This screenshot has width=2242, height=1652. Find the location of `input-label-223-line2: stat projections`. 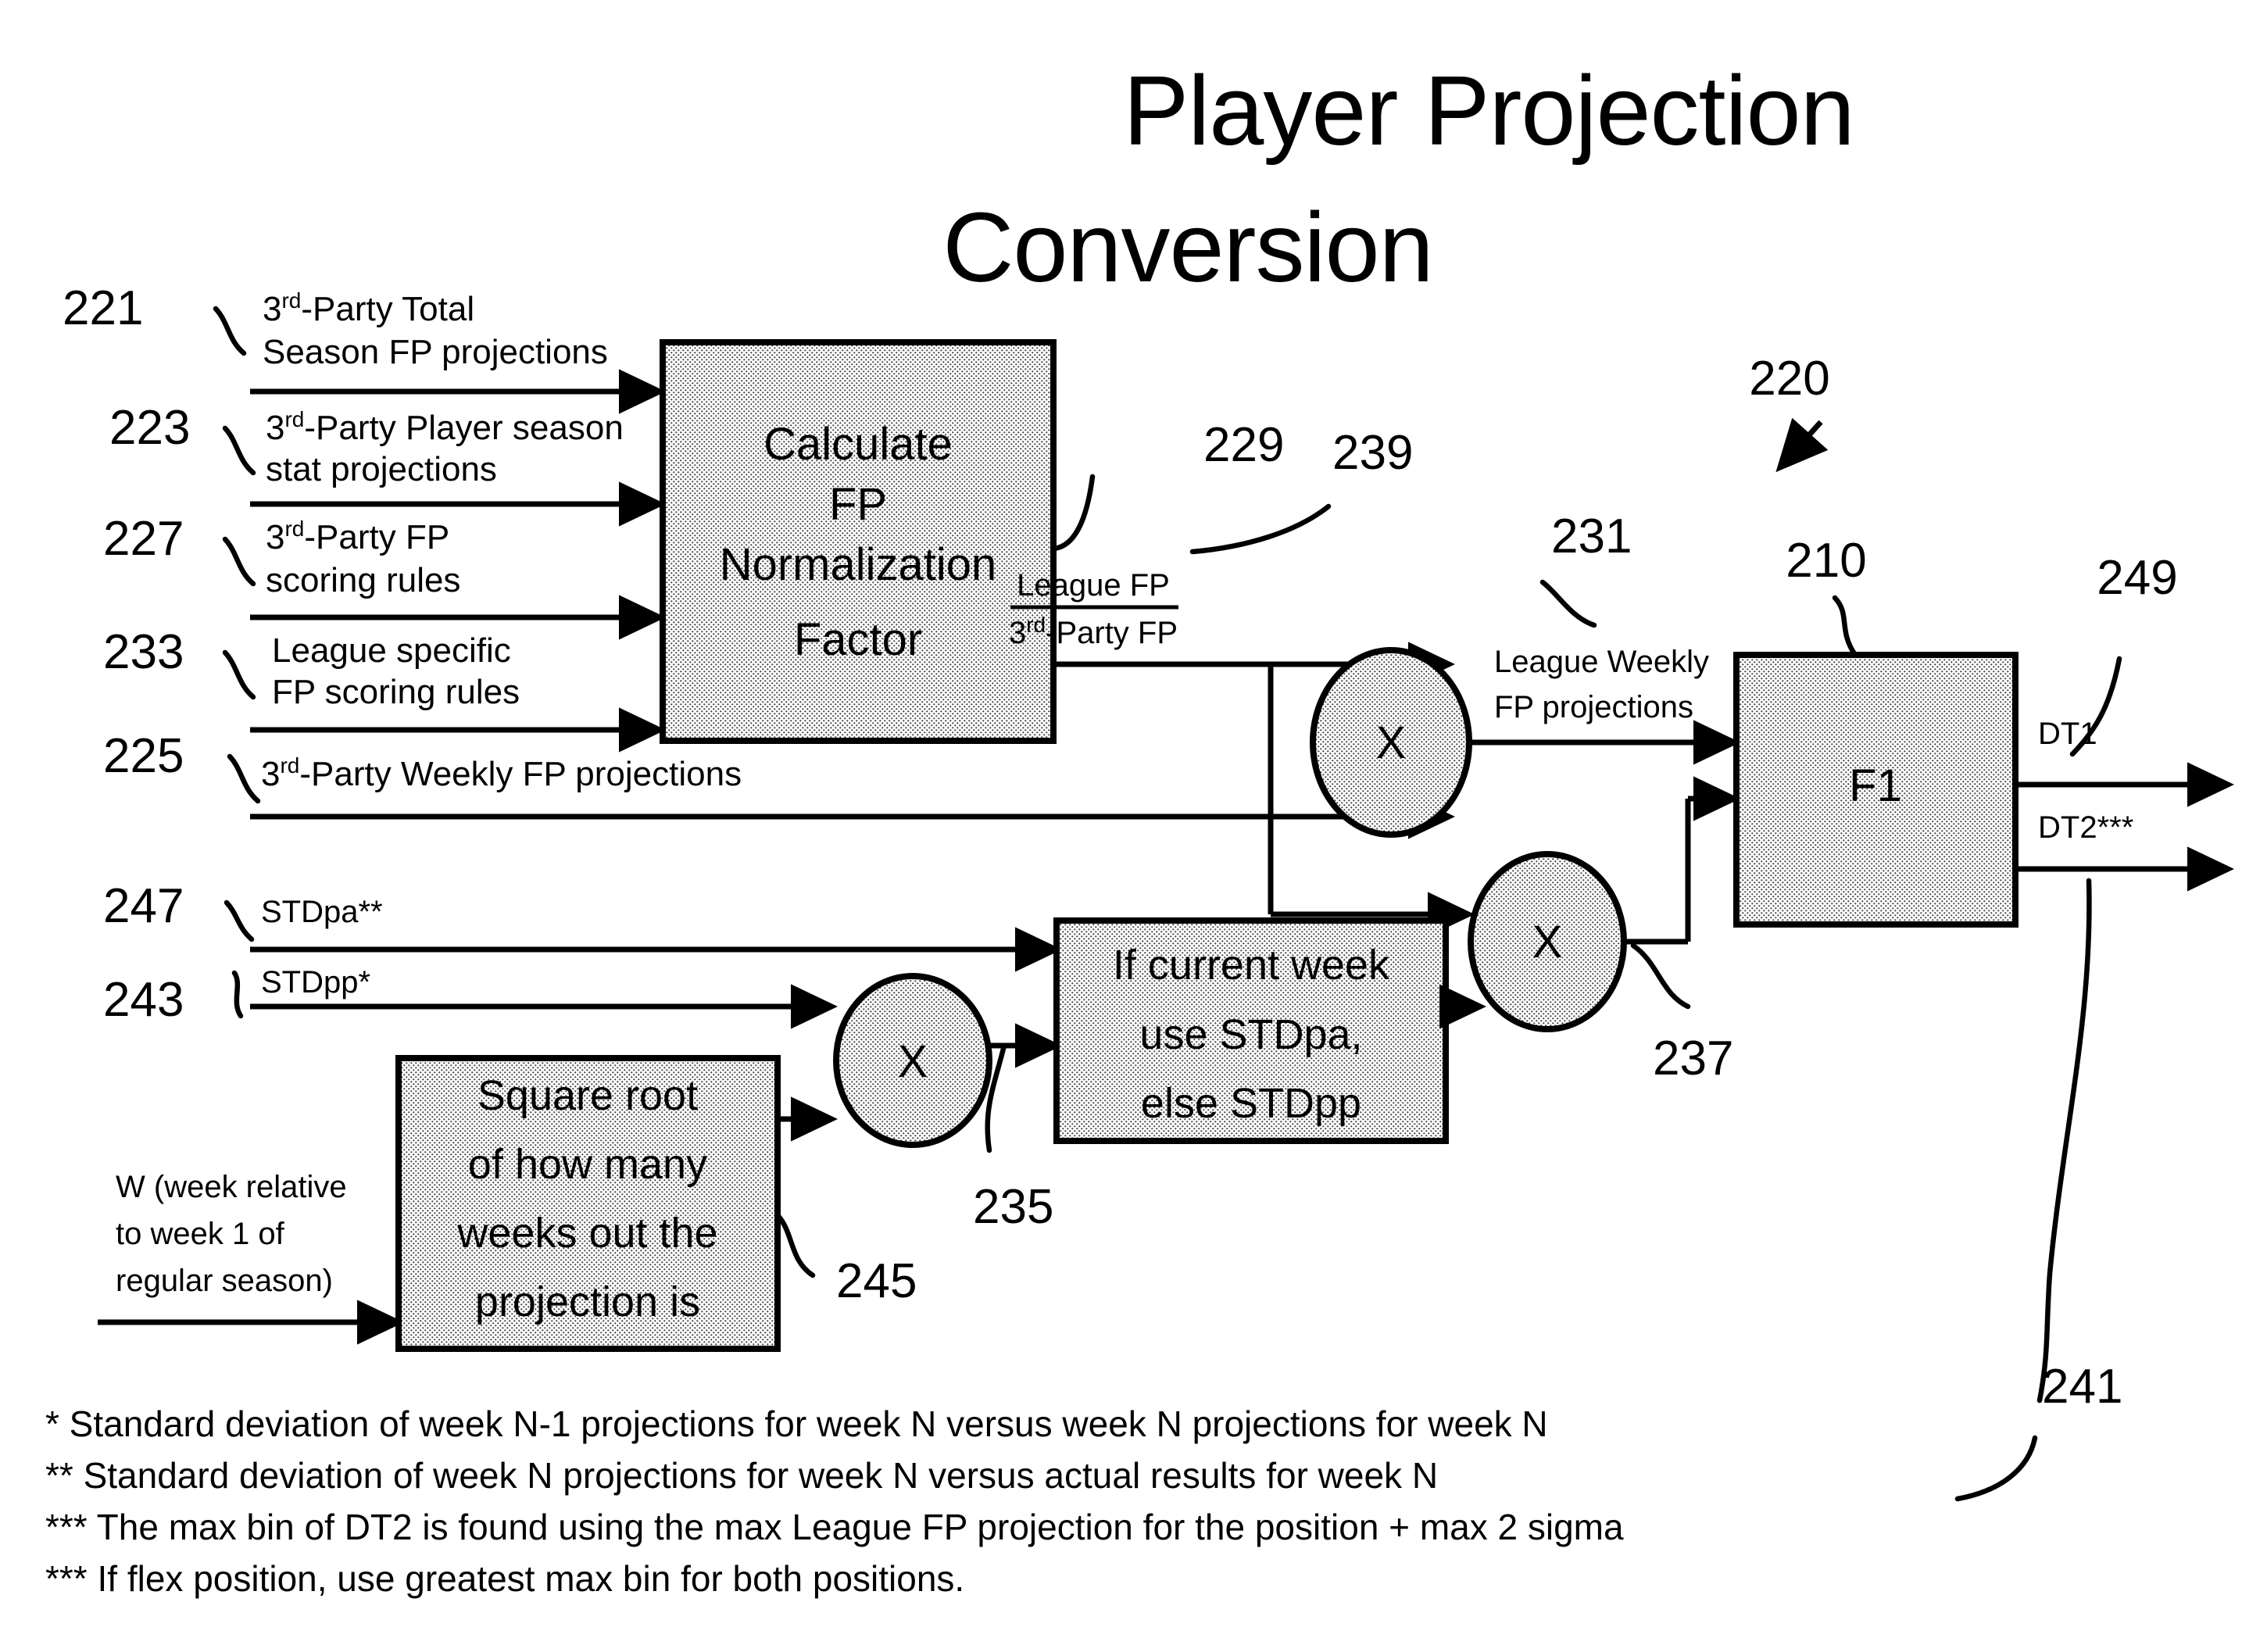

input-label-223-line2: stat projections is located at coordinates (381, 469).